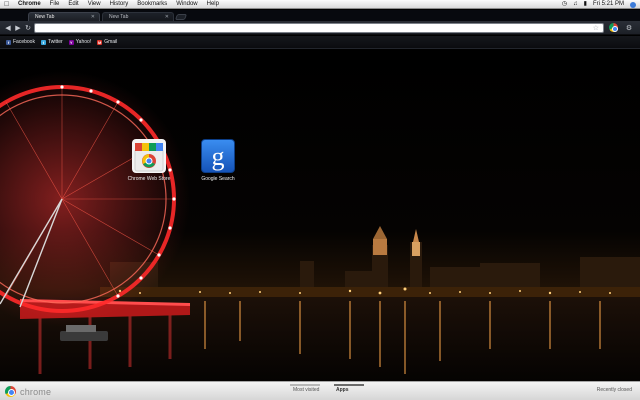  What do you see at coordinates (119, 4) in the screenshot?
I see `menu-history: History` at bounding box center [119, 4].